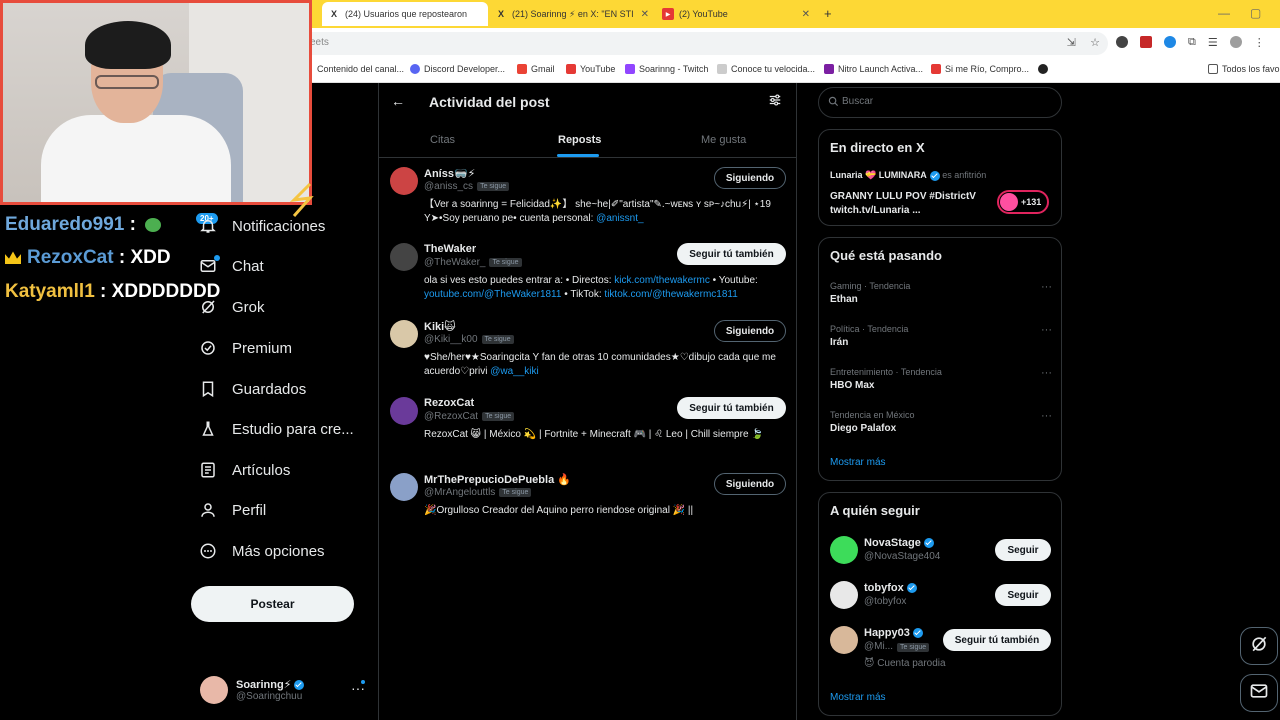  Describe the element at coordinates (1259, 42) in the screenshot. I see `menu-icon: ⋮` at that location.